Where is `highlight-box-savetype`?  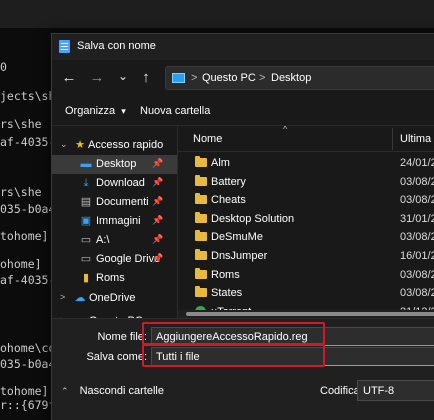 highlight-box-savetype is located at coordinates (233, 355).